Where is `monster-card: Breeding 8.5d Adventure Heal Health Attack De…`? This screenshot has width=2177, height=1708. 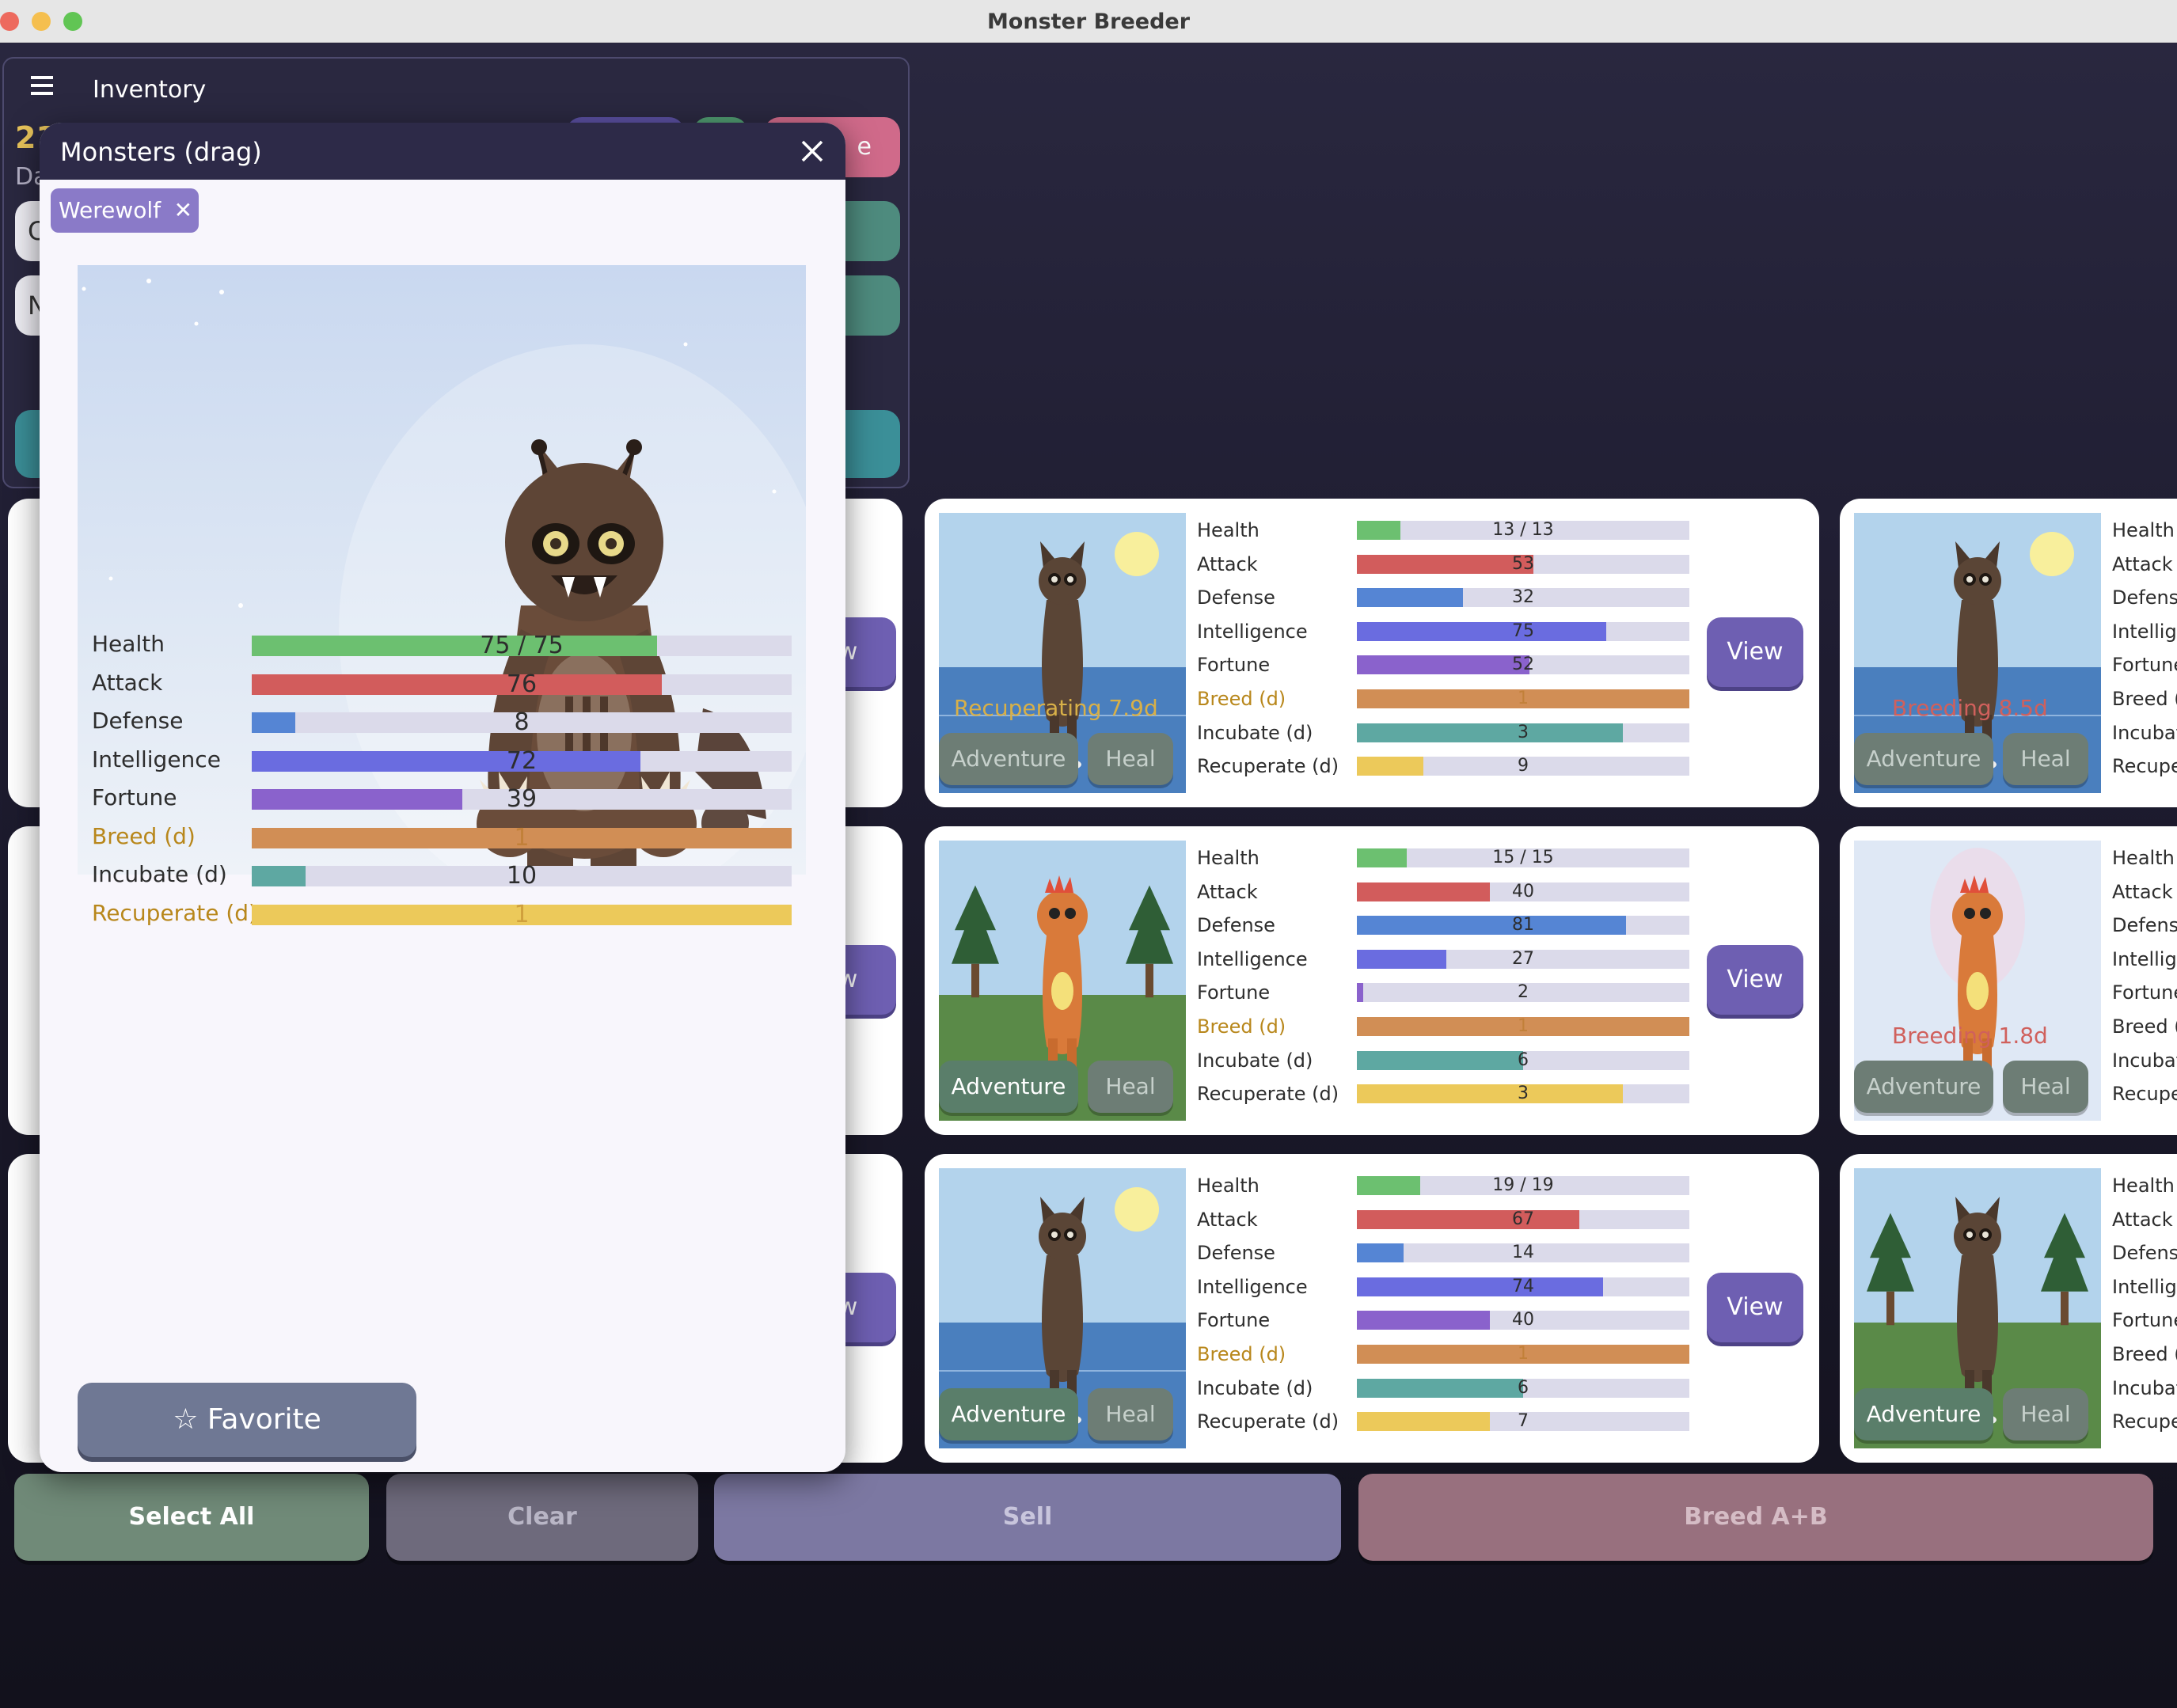
monster-card: Breeding 8.5d Adventure Heal Health Attack De… is located at coordinates (2008, 653).